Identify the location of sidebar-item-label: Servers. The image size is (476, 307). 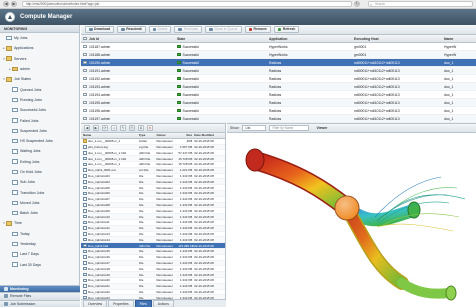
(20, 58).